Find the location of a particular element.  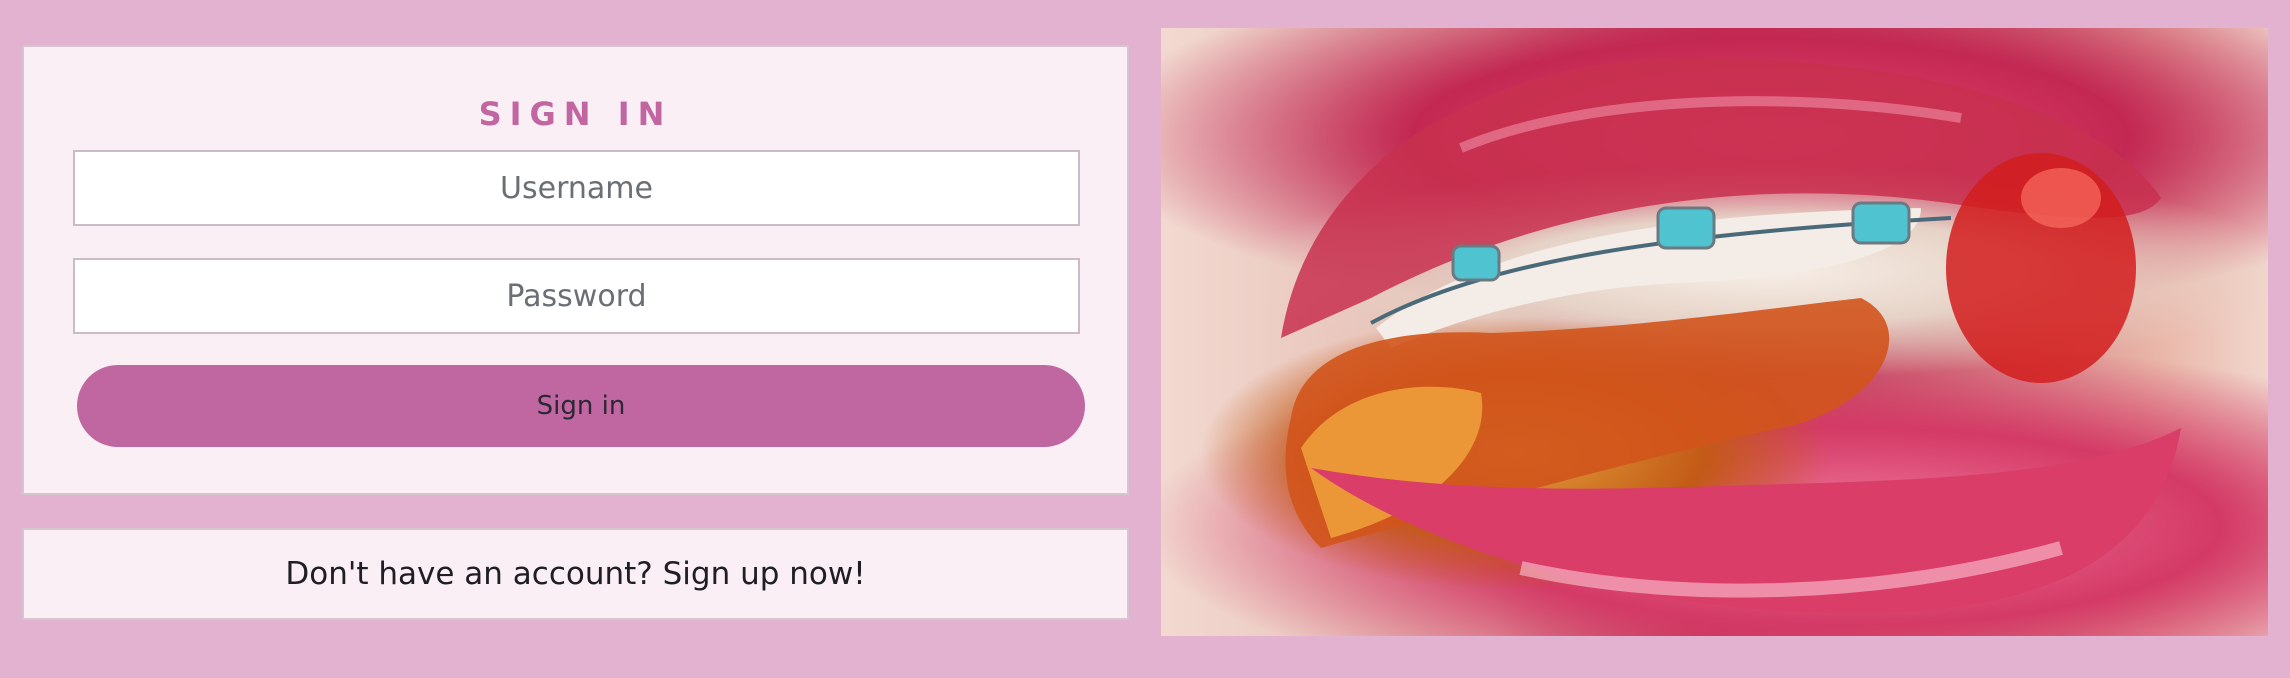

username-input is located at coordinates (576, 188).